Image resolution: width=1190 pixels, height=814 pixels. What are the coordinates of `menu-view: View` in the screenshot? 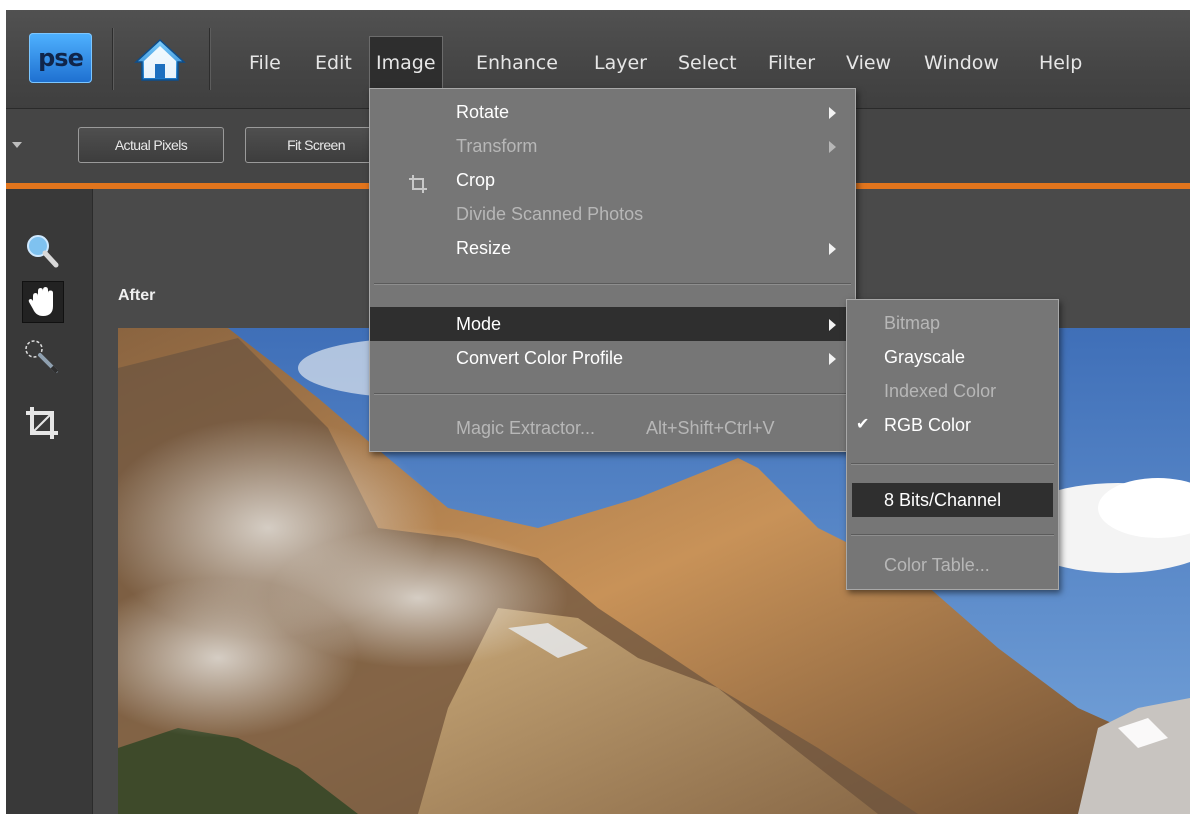 It's located at (868, 63).